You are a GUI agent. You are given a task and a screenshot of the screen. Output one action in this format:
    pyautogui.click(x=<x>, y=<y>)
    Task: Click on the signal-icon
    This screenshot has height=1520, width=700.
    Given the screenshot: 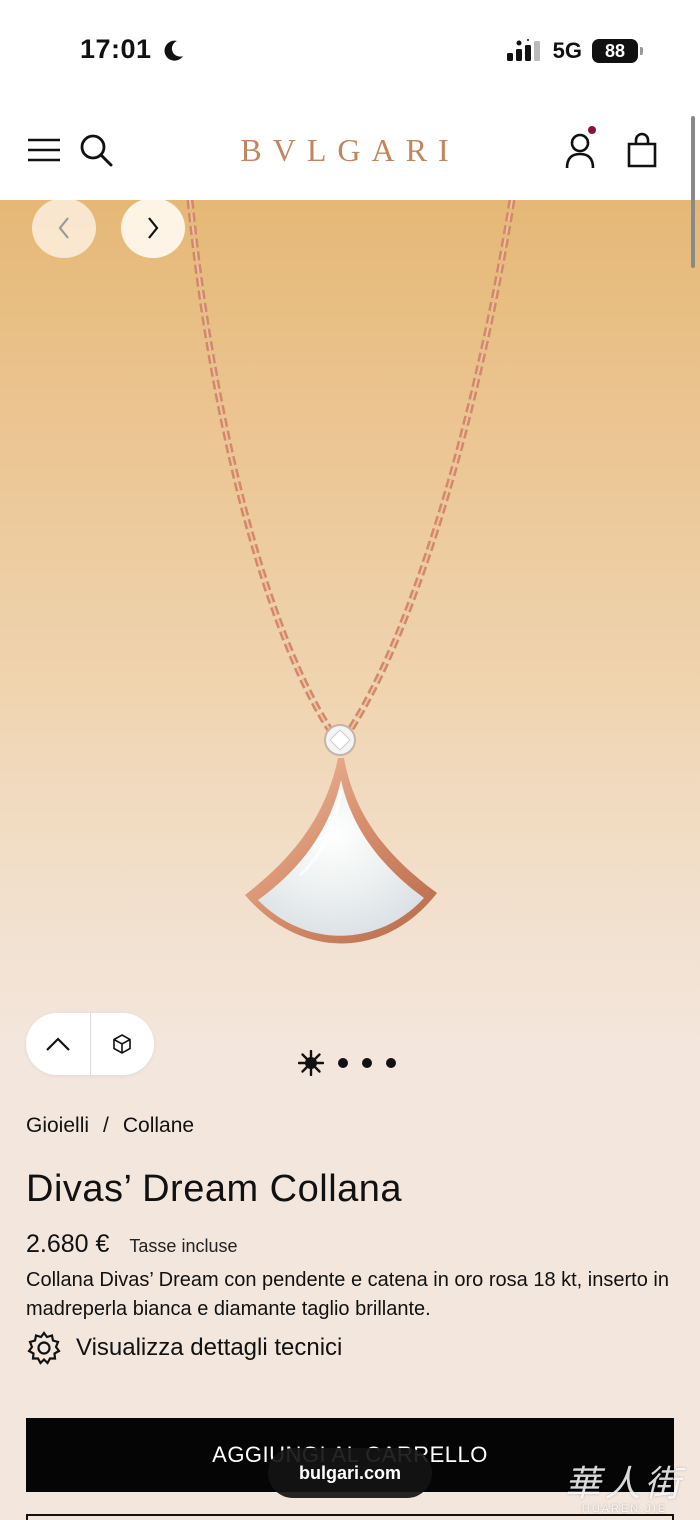 What is the action you would take?
    pyautogui.click(x=523, y=50)
    